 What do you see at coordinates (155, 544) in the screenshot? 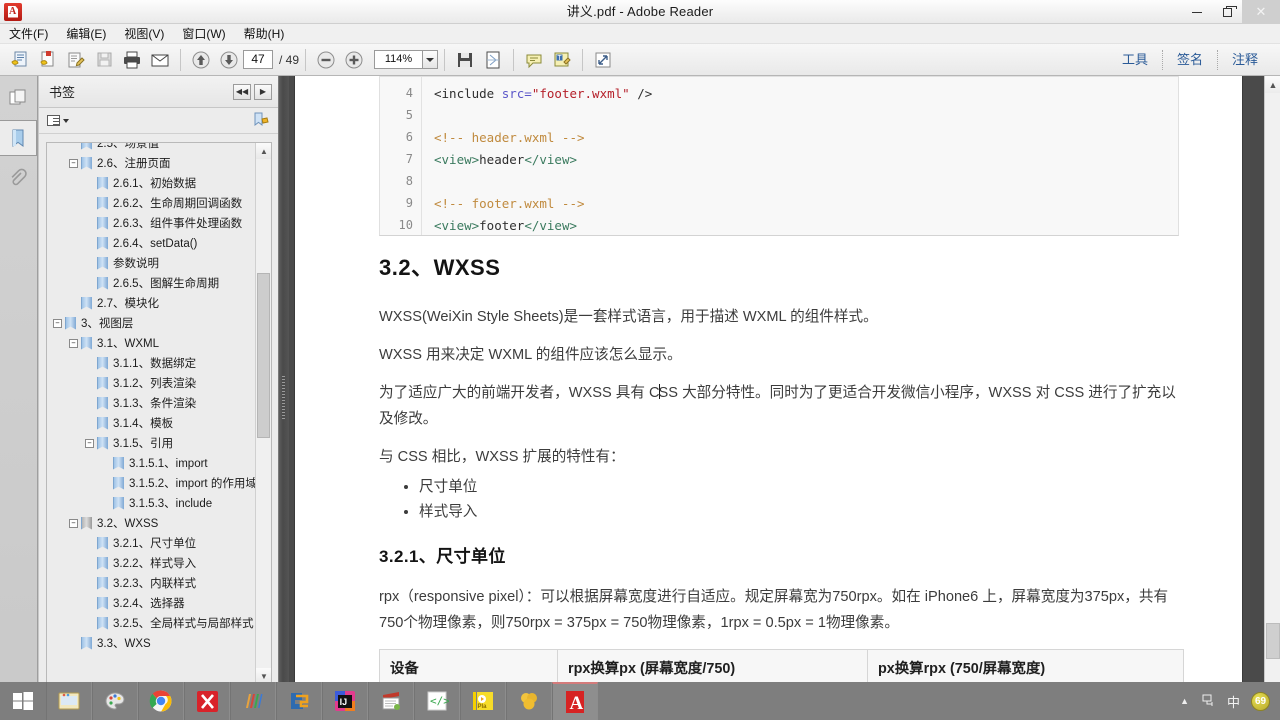
I see `bookmark-item-label: 3.2.1、尺寸单位` at bounding box center [155, 544].